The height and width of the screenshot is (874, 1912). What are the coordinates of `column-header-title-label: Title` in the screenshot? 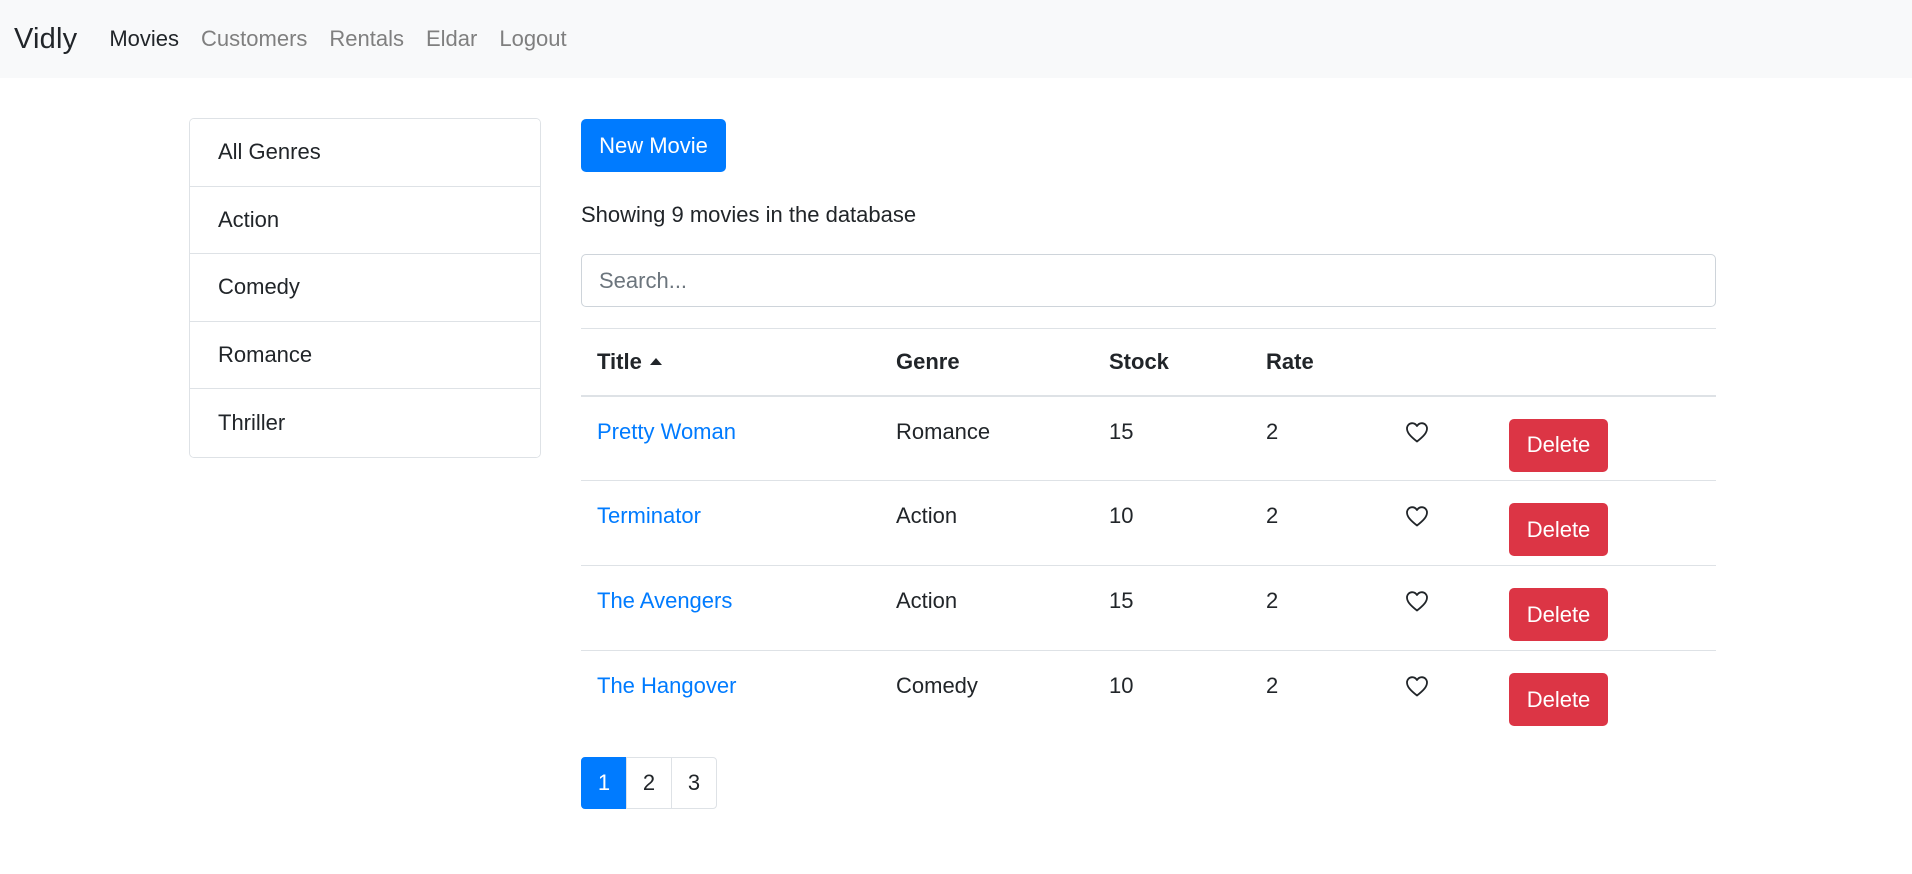 It's located at (619, 361).